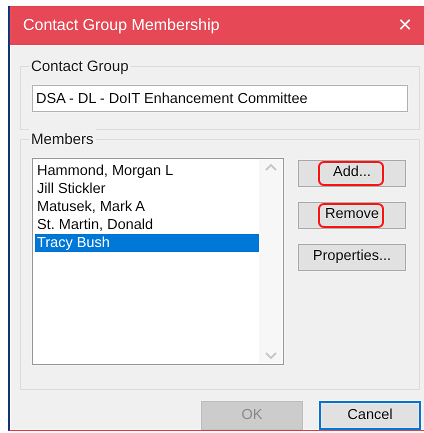  What do you see at coordinates (147, 243) in the screenshot?
I see `member-item: Tracy Bush` at bounding box center [147, 243].